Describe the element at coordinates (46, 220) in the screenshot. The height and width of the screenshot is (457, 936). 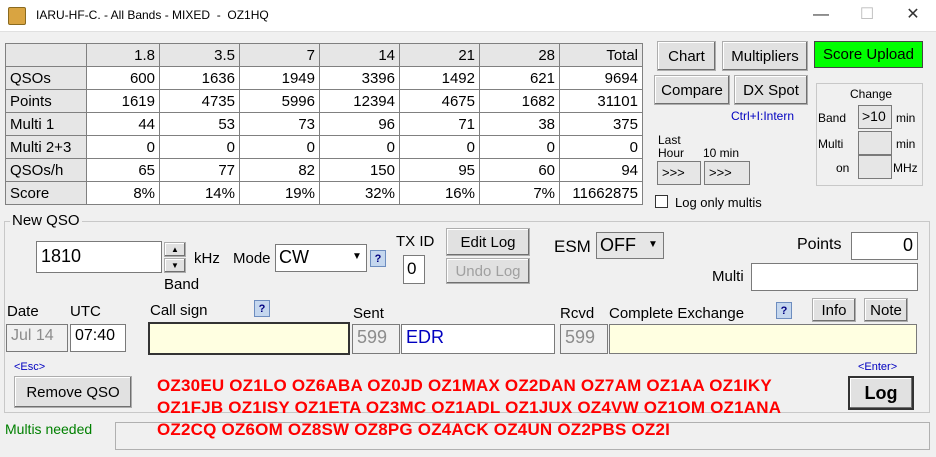
I see `new-qso-title: New QSO` at that location.